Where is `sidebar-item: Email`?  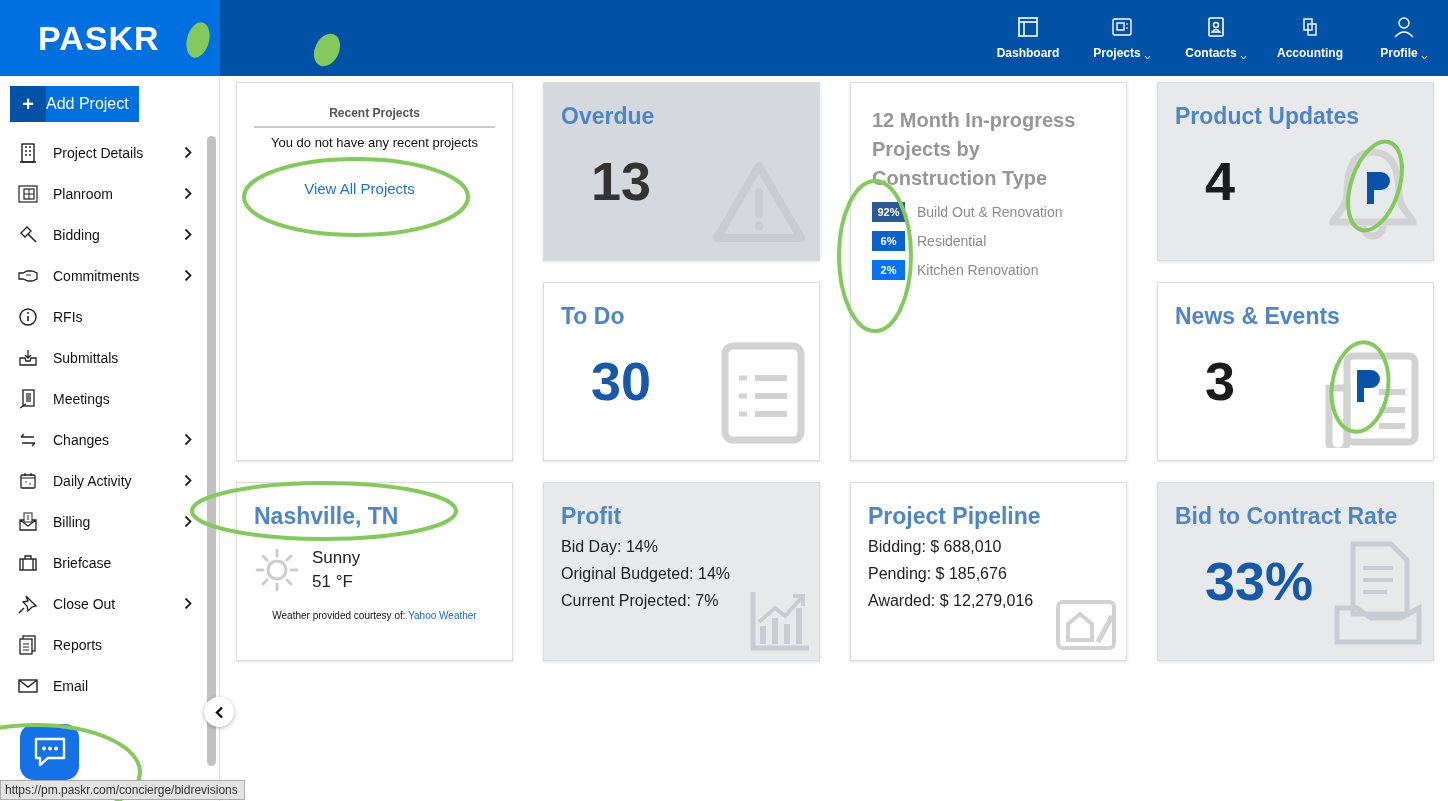
sidebar-item: Email is located at coordinates (100, 685).